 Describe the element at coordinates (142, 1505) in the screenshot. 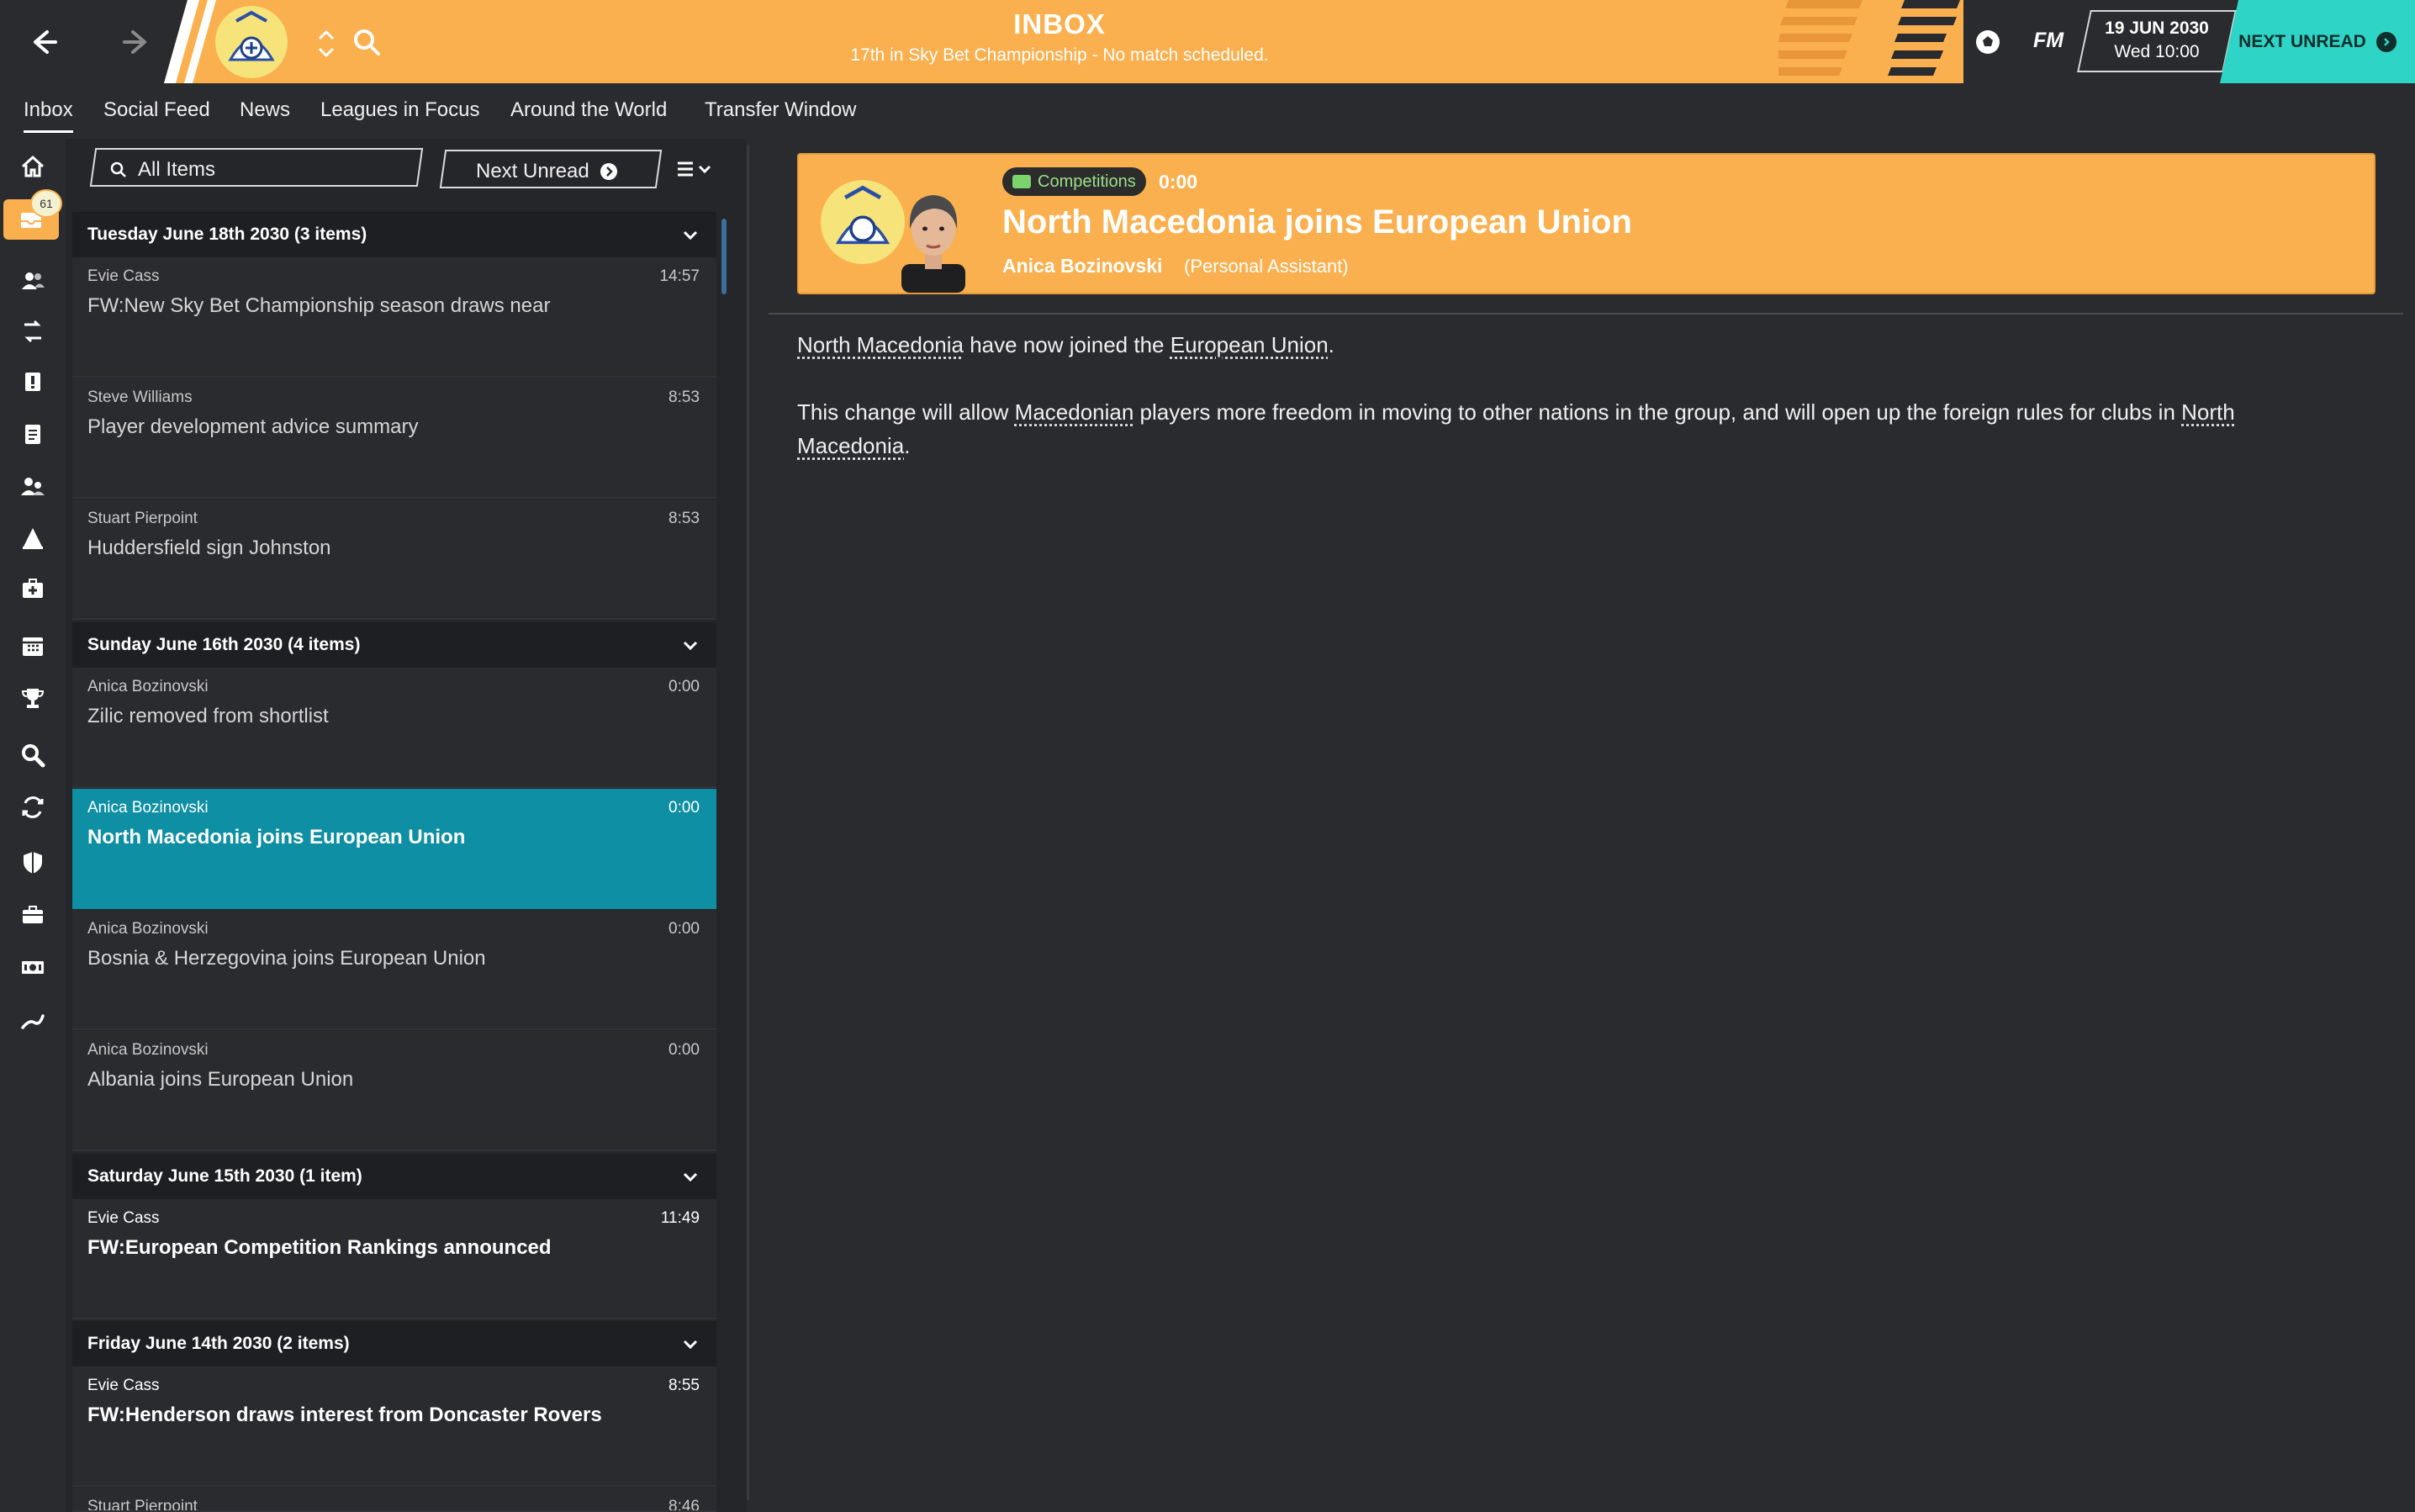

I see `message-sender: Stuart Pierpoint` at that location.